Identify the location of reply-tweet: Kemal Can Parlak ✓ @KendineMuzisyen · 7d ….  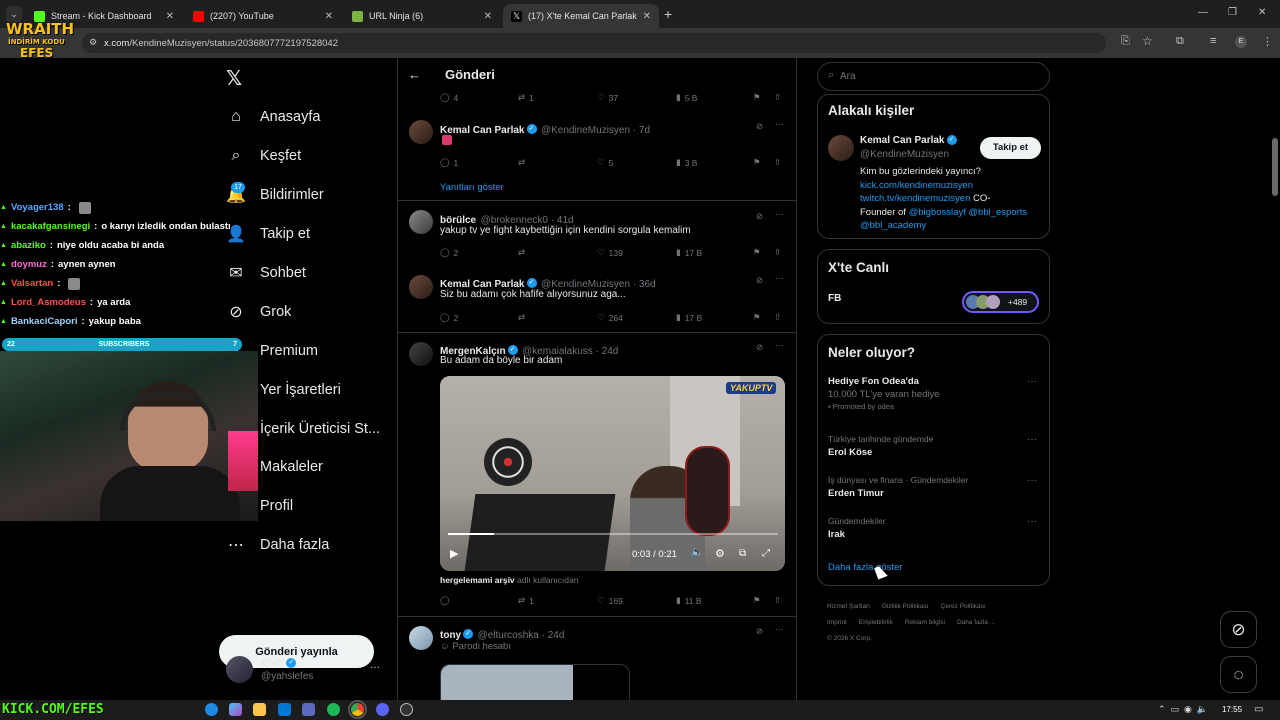
(597, 155).